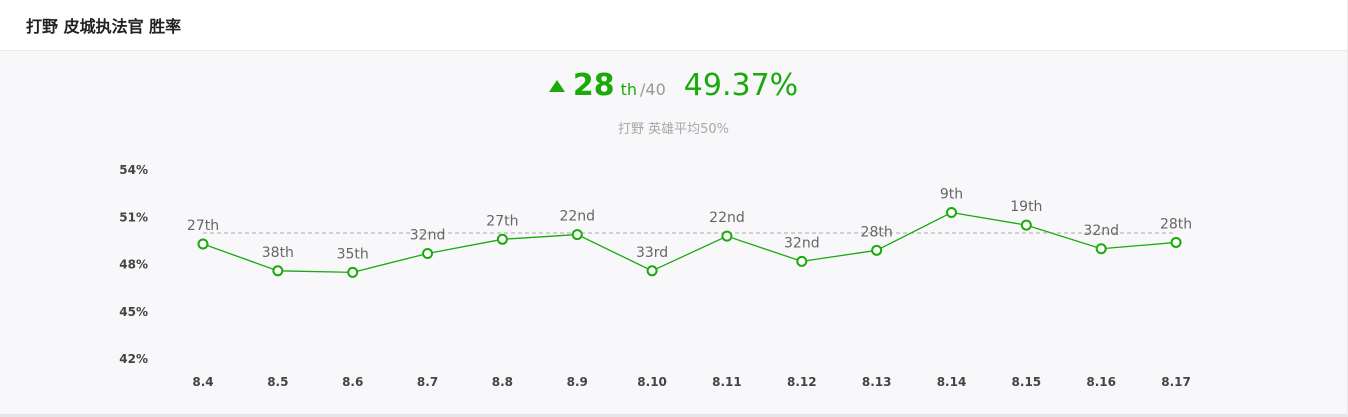 This screenshot has height=417, width=1348. Describe the element at coordinates (278, 253) in the screenshot. I see `point-rank-label: 38th` at that location.